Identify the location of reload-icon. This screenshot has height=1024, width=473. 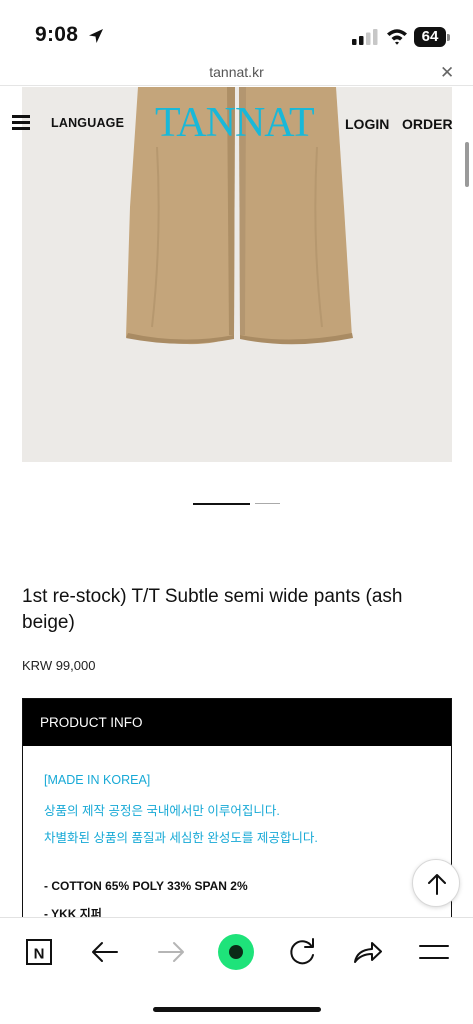
(302, 952).